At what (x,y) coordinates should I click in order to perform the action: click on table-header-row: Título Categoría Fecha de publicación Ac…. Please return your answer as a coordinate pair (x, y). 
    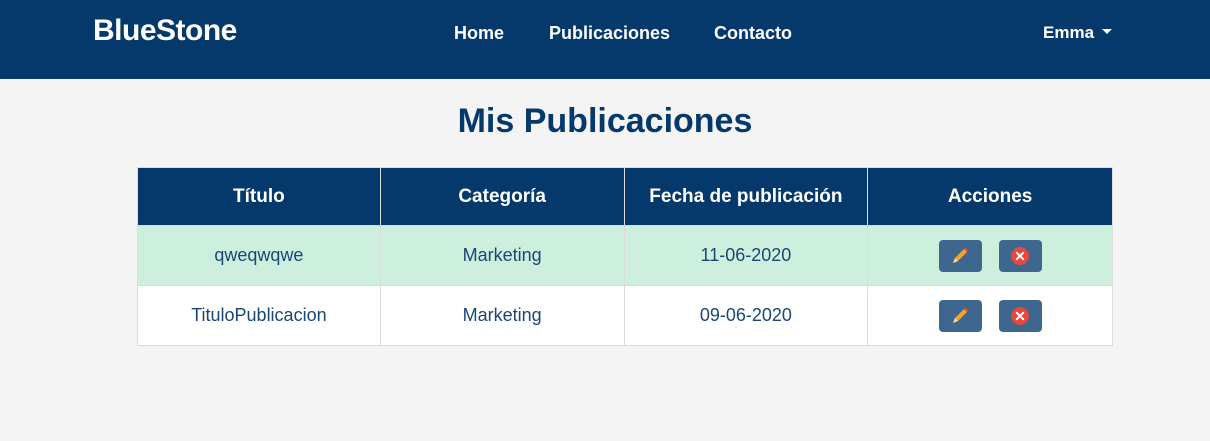
    Looking at the image, I should click on (625, 196).